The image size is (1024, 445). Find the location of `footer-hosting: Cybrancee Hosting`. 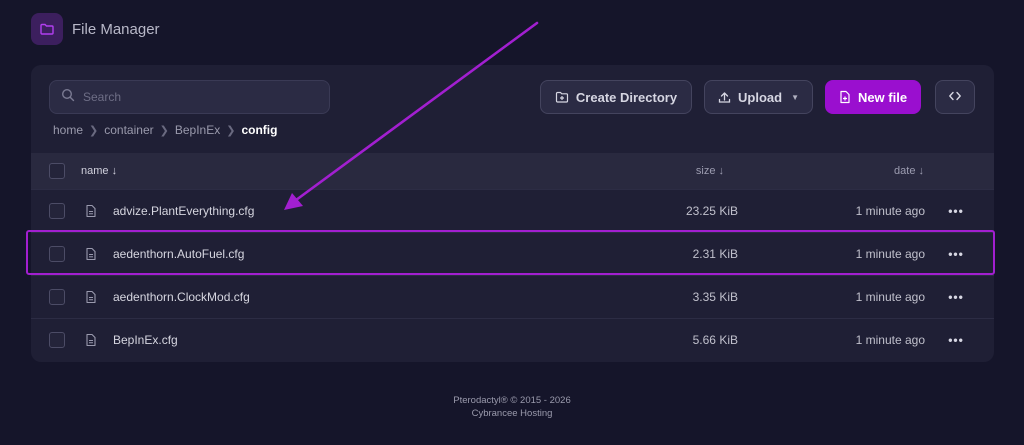

footer-hosting: Cybrancee Hosting is located at coordinates (512, 413).